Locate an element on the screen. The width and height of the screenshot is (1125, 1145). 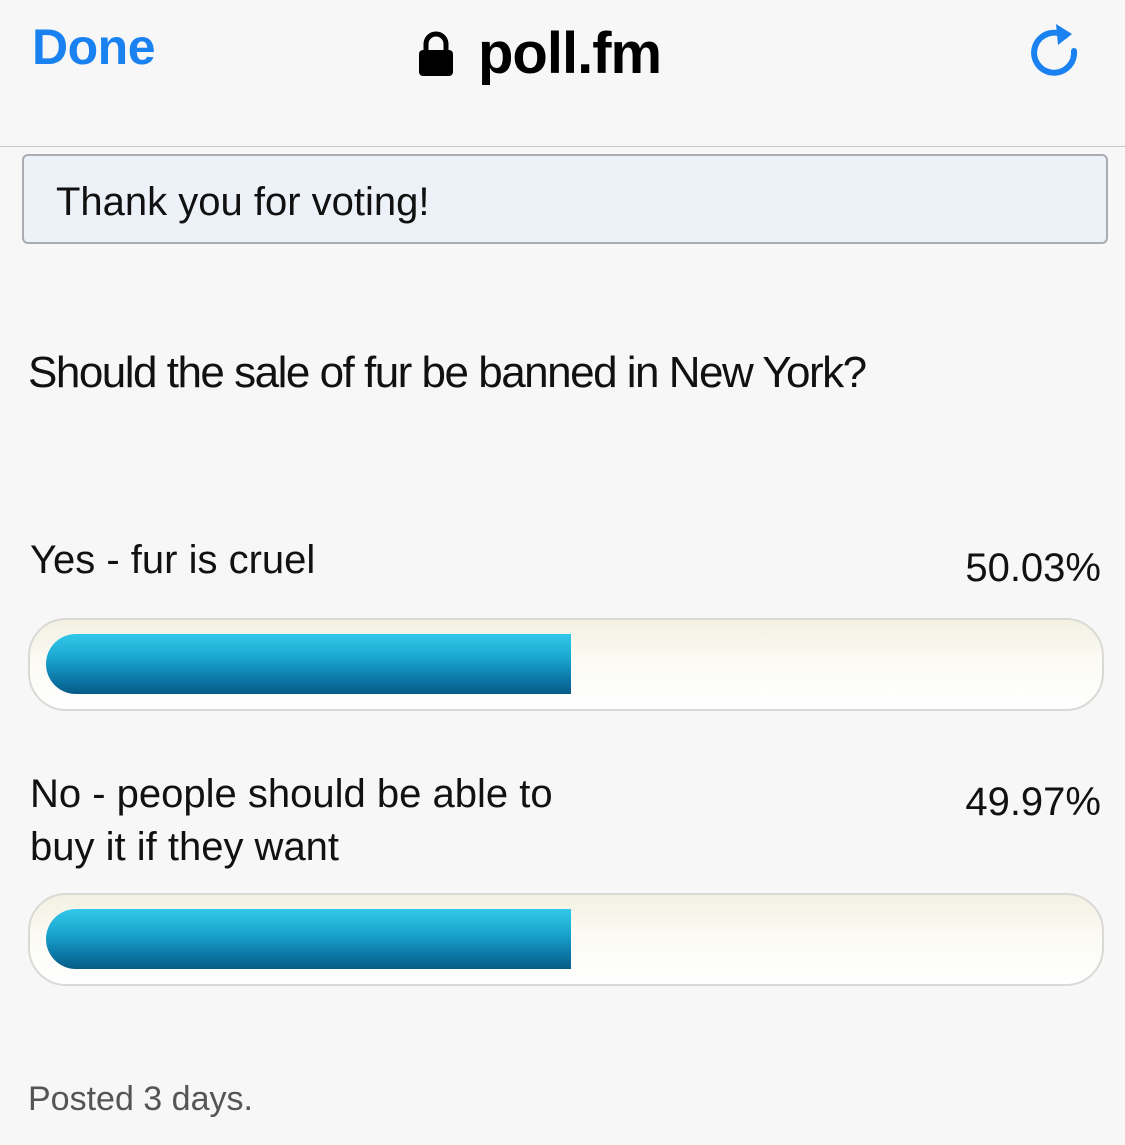
result-bar-track-no is located at coordinates (566, 939).